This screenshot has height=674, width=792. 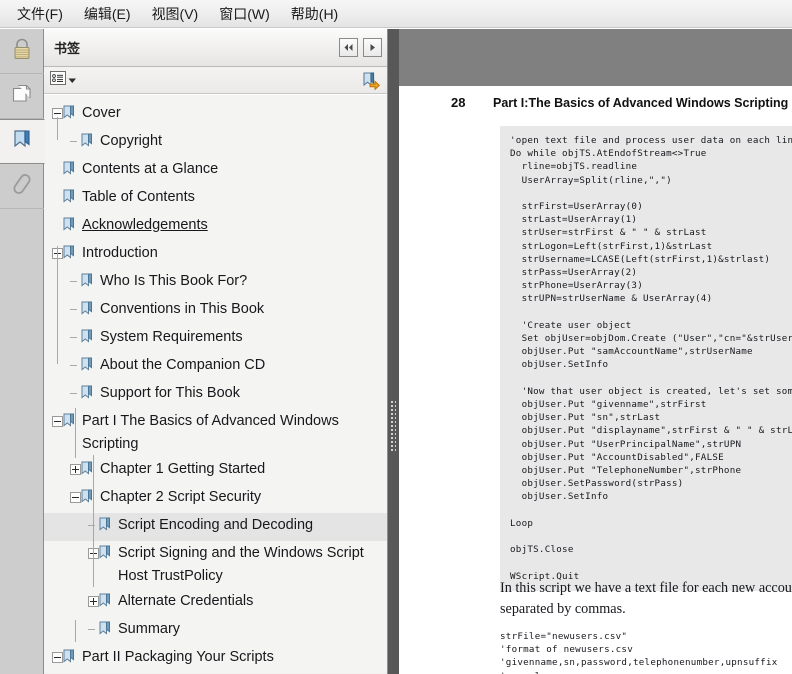 I want to click on menu-window: 窗口(W), so click(x=244, y=14).